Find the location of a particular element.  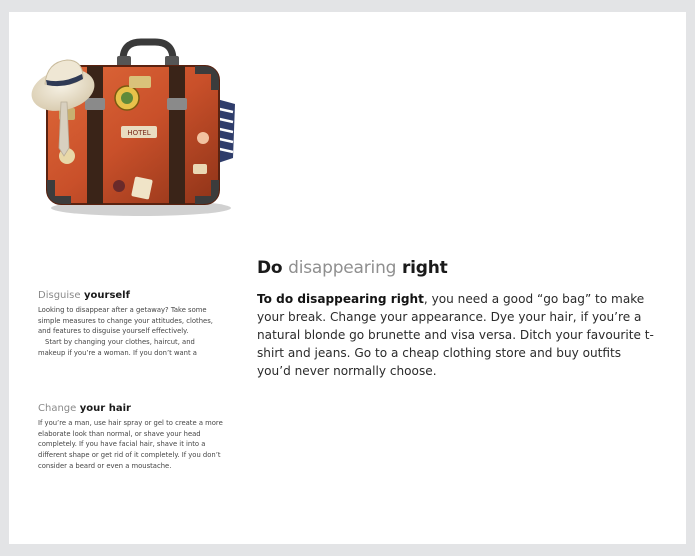

sidebar-heading-light: Disguise is located at coordinates (59, 295).